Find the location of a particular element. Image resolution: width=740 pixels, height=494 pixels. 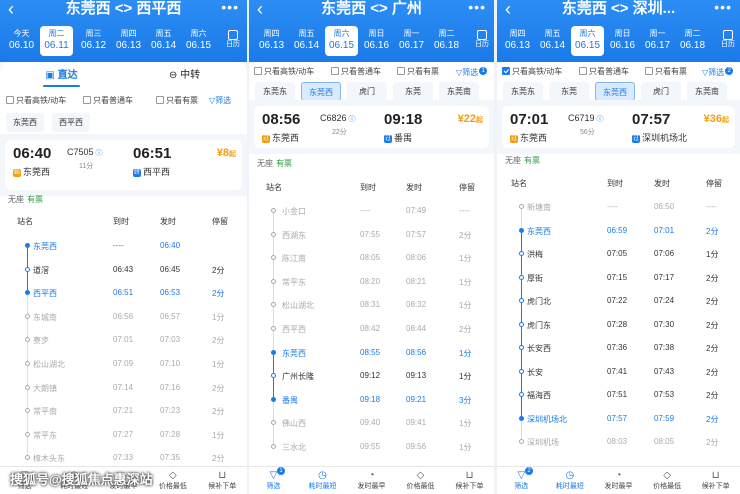

date-tab-06.11: 周二 06.11 is located at coordinates (56, 41).